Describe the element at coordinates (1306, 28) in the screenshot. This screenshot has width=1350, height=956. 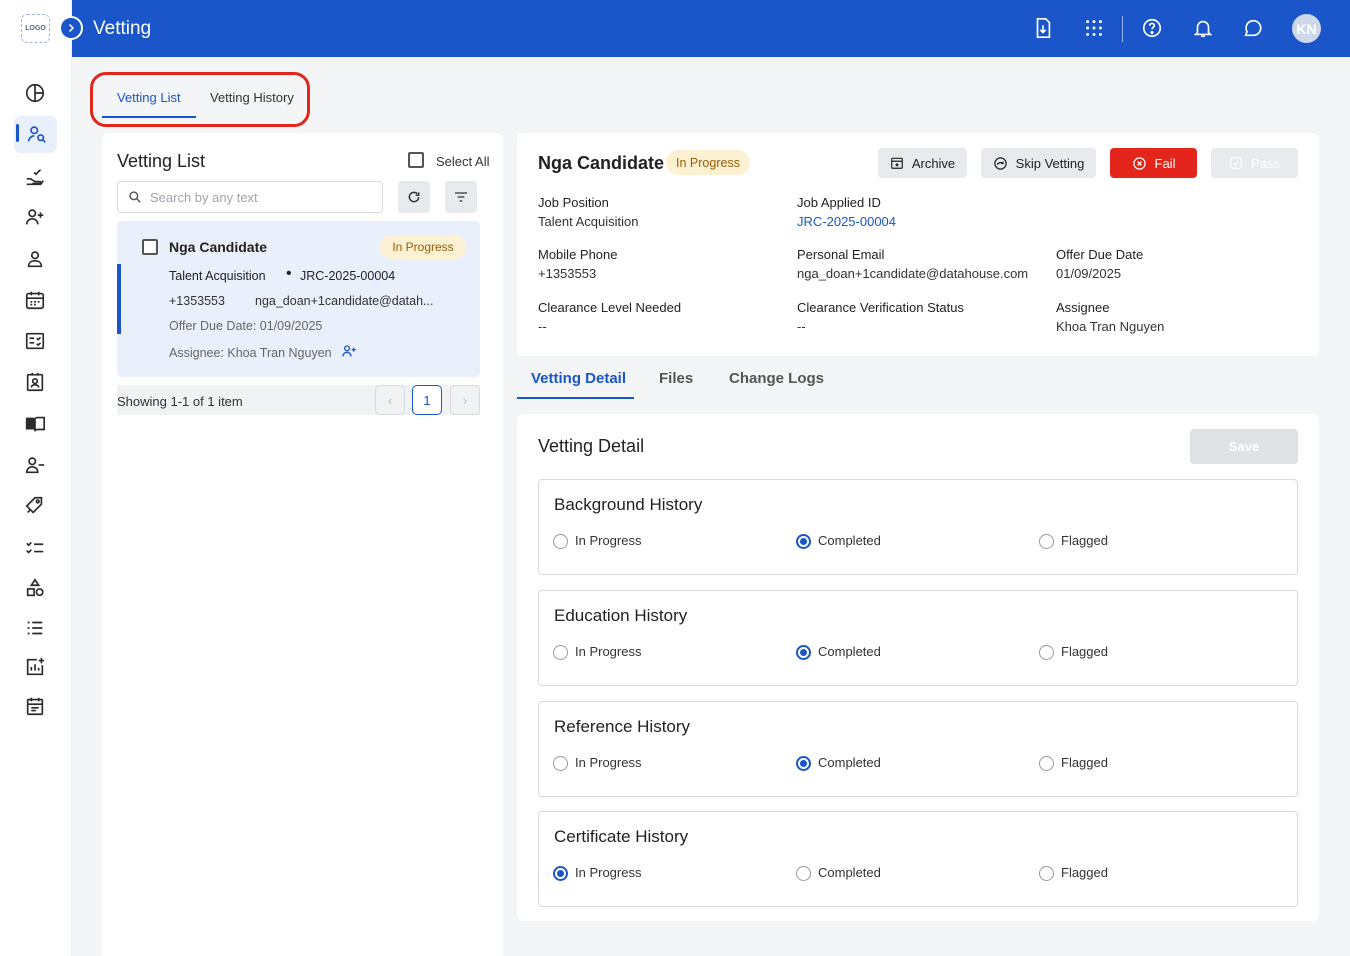
I see `avatar: KN` at that location.